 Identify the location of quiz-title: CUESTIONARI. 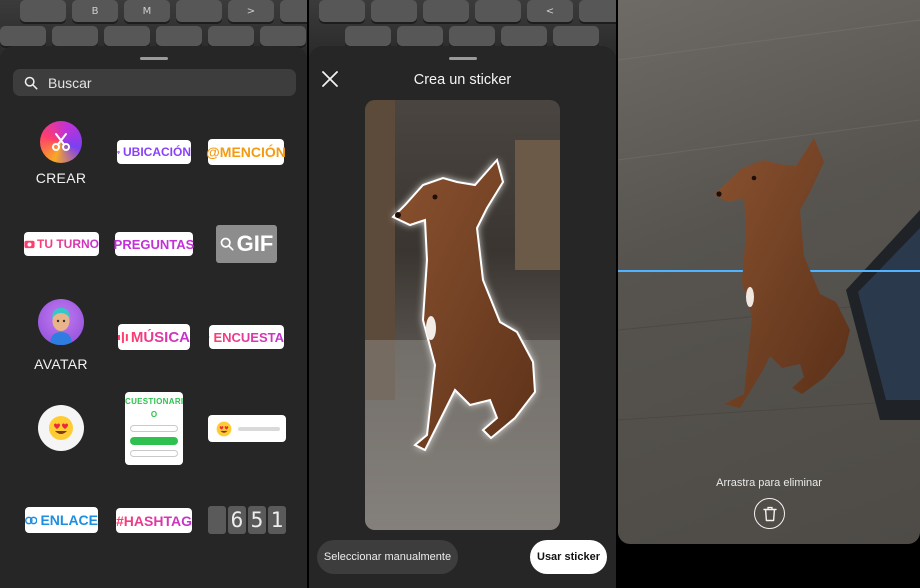
(154, 401).